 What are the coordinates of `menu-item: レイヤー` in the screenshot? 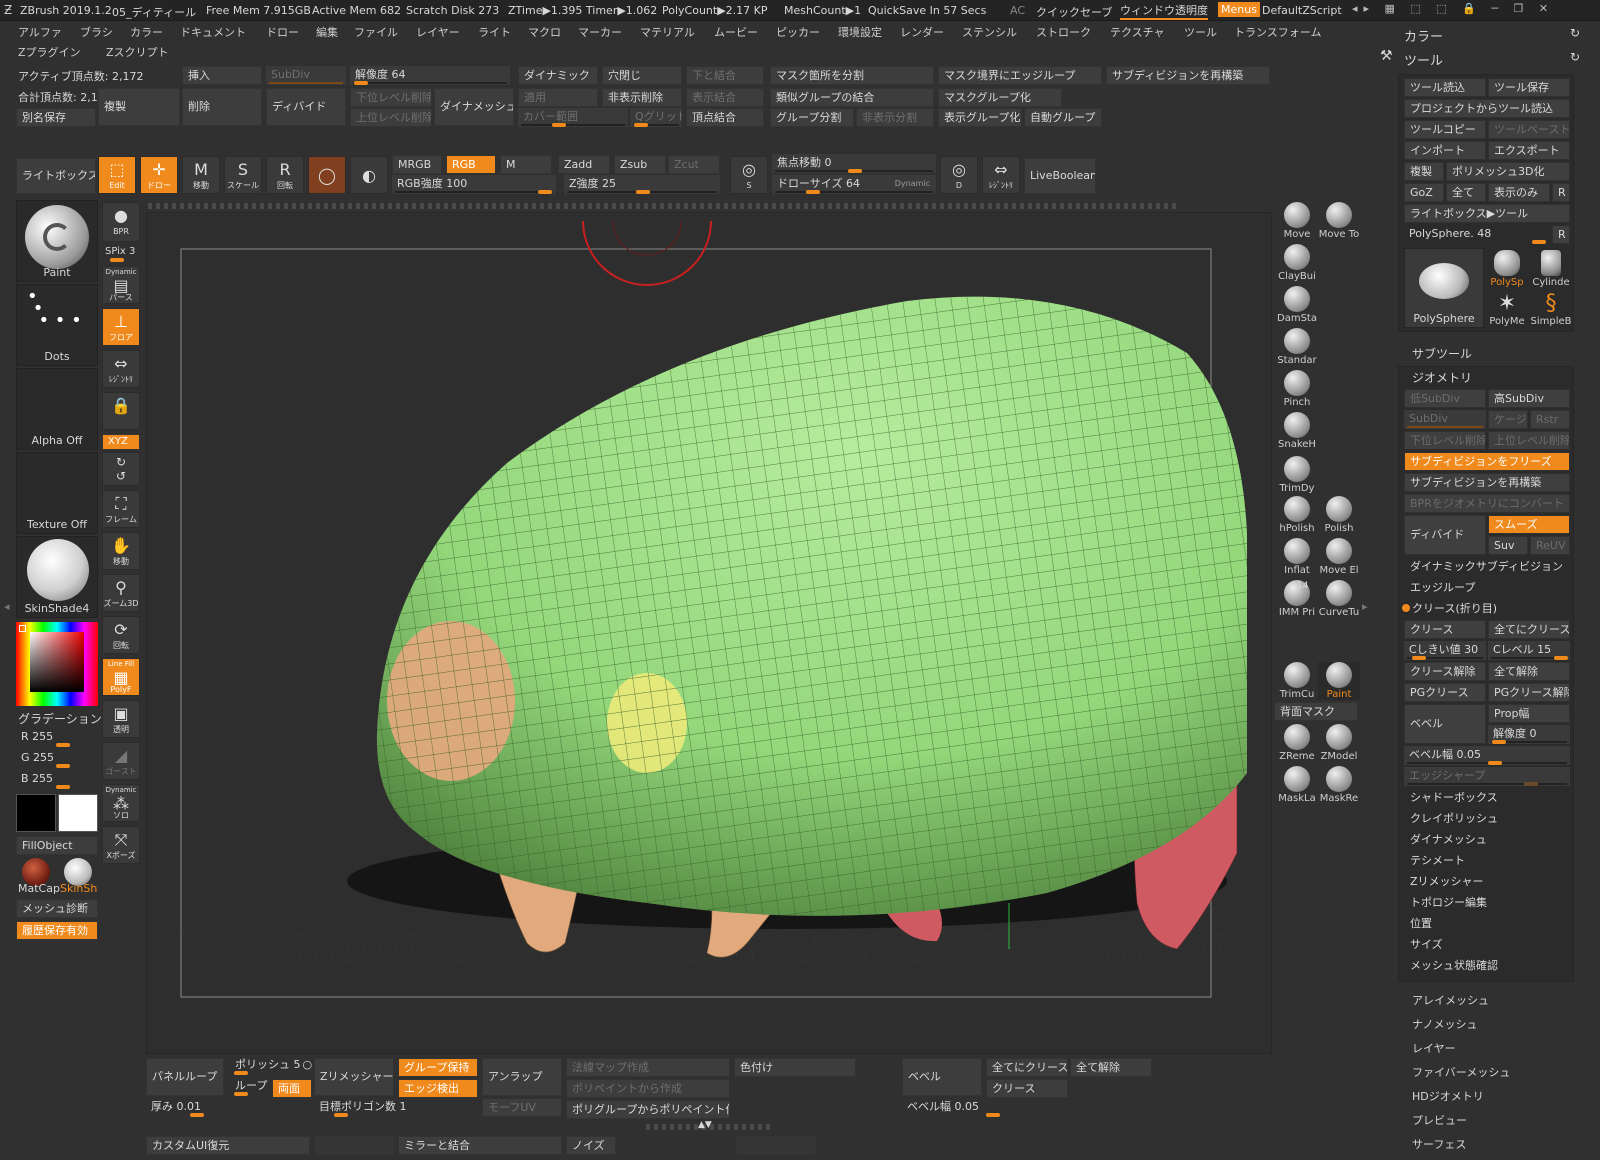 It's located at (438, 33).